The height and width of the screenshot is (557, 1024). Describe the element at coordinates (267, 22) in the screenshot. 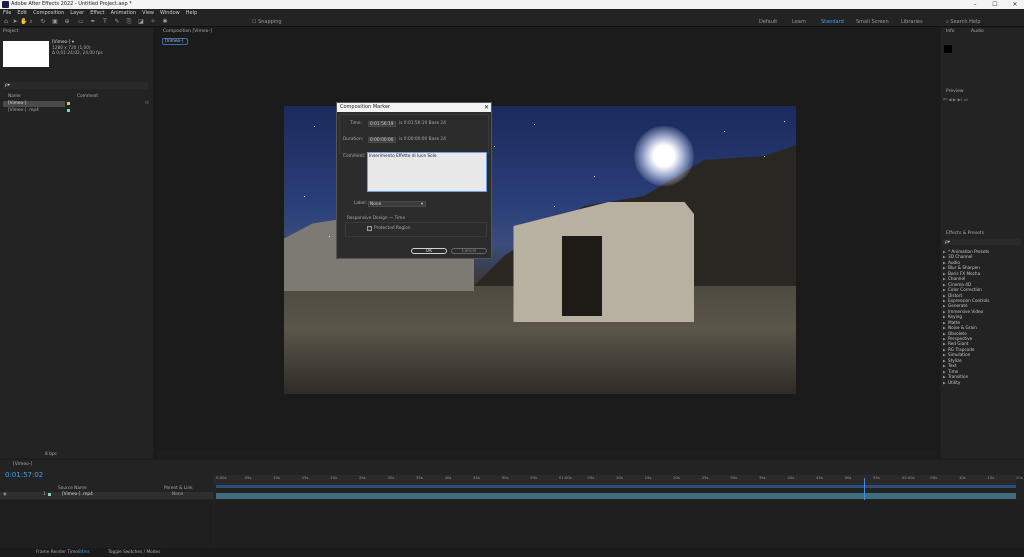

I see `snapping-checkbox: ☐ Snapping` at that location.